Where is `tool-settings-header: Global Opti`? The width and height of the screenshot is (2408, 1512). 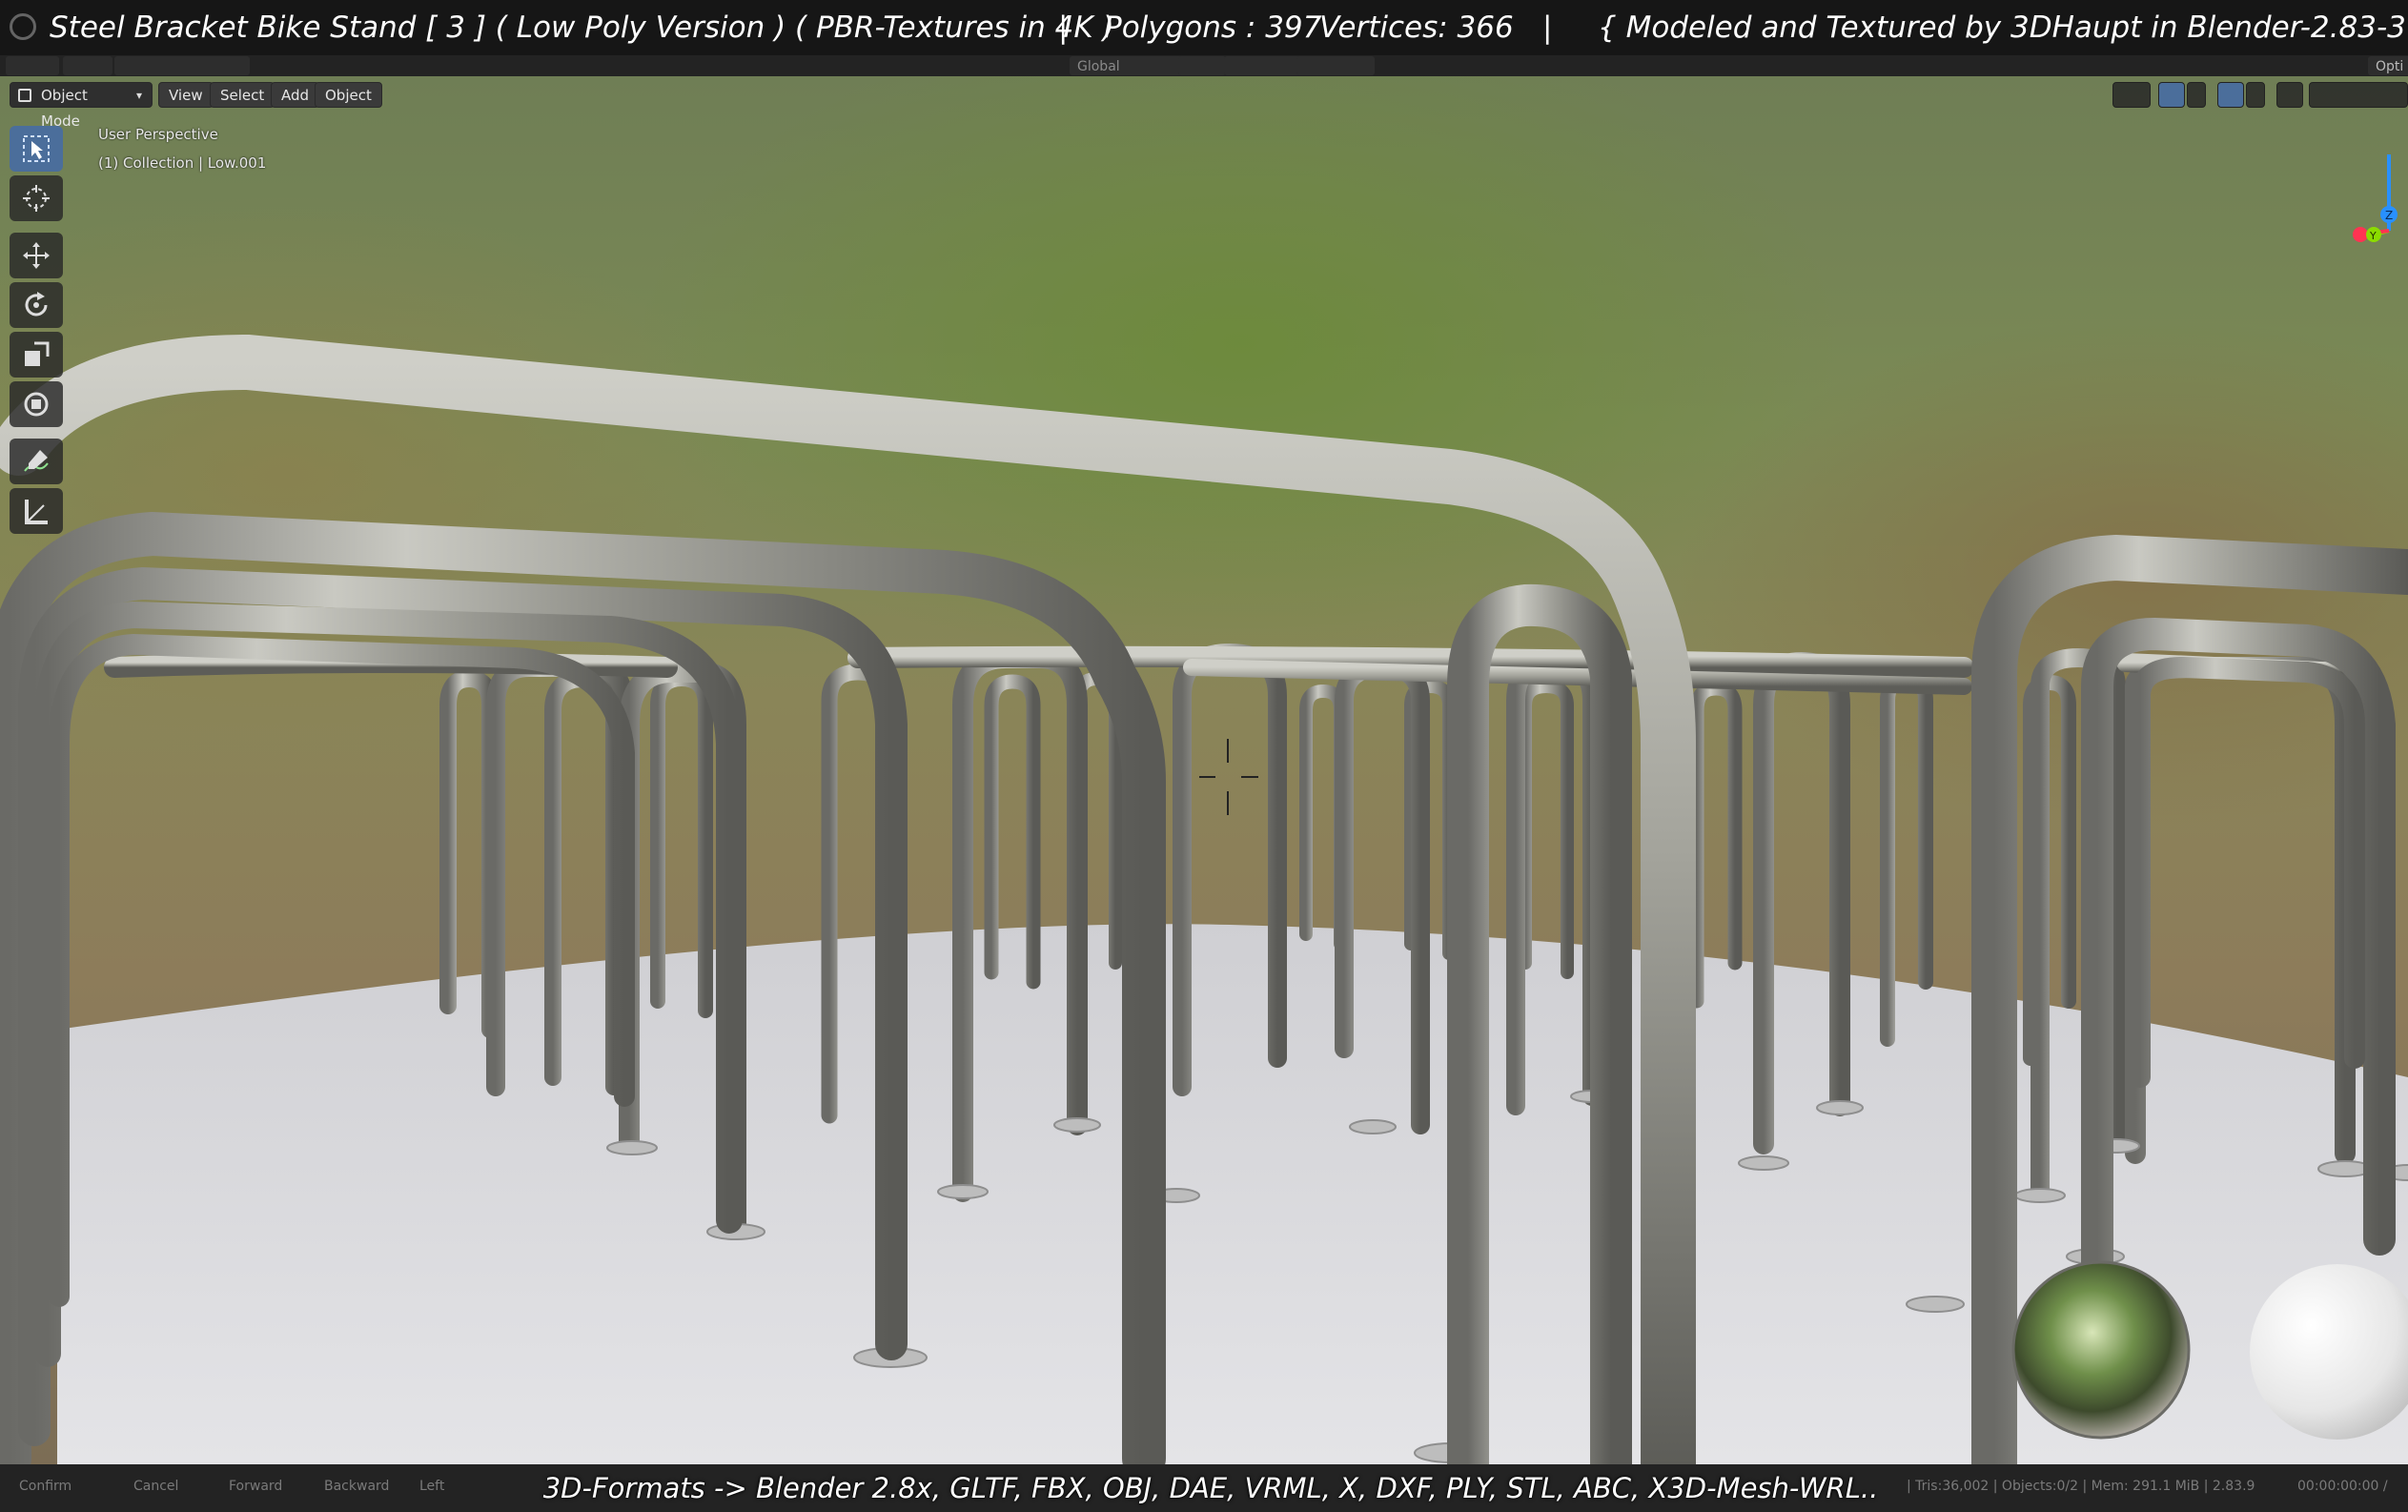 tool-settings-header: Global Opti is located at coordinates (1204, 65).